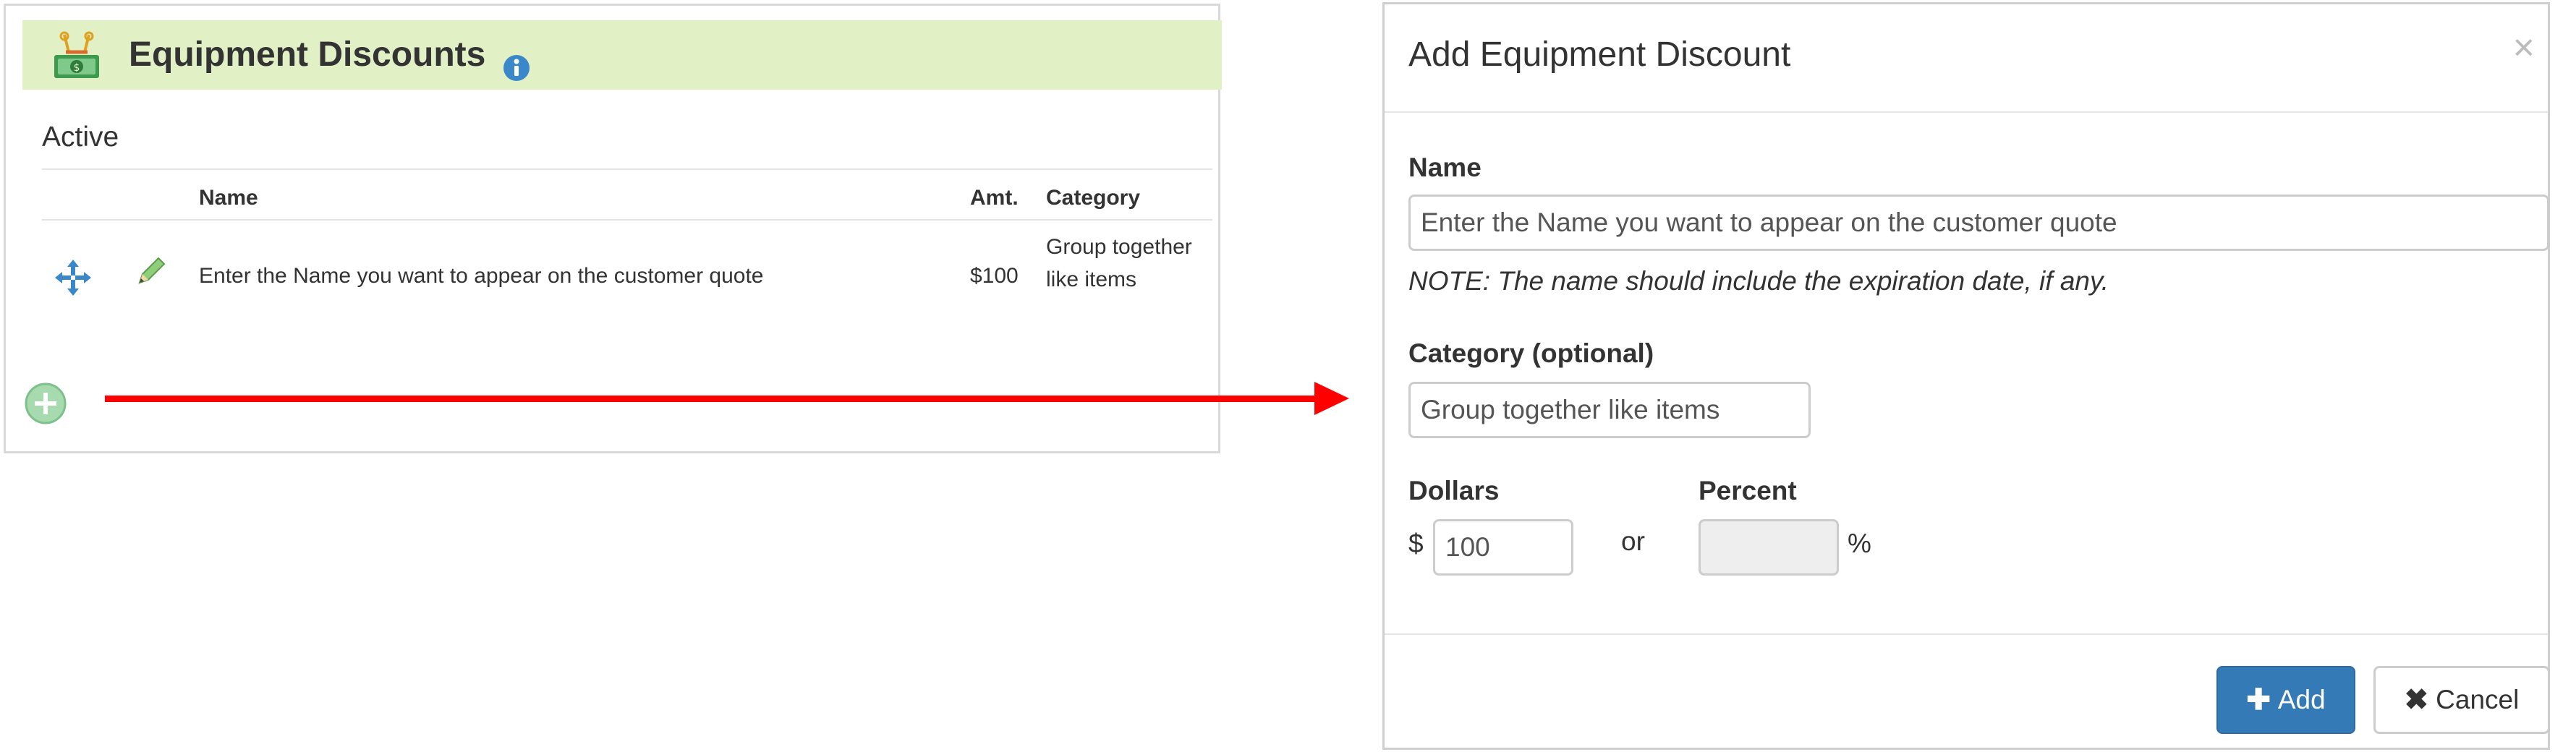 The width and height of the screenshot is (2576, 752). Describe the element at coordinates (1093, 198) in the screenshot. I see `column-header-category: Category` at that location.